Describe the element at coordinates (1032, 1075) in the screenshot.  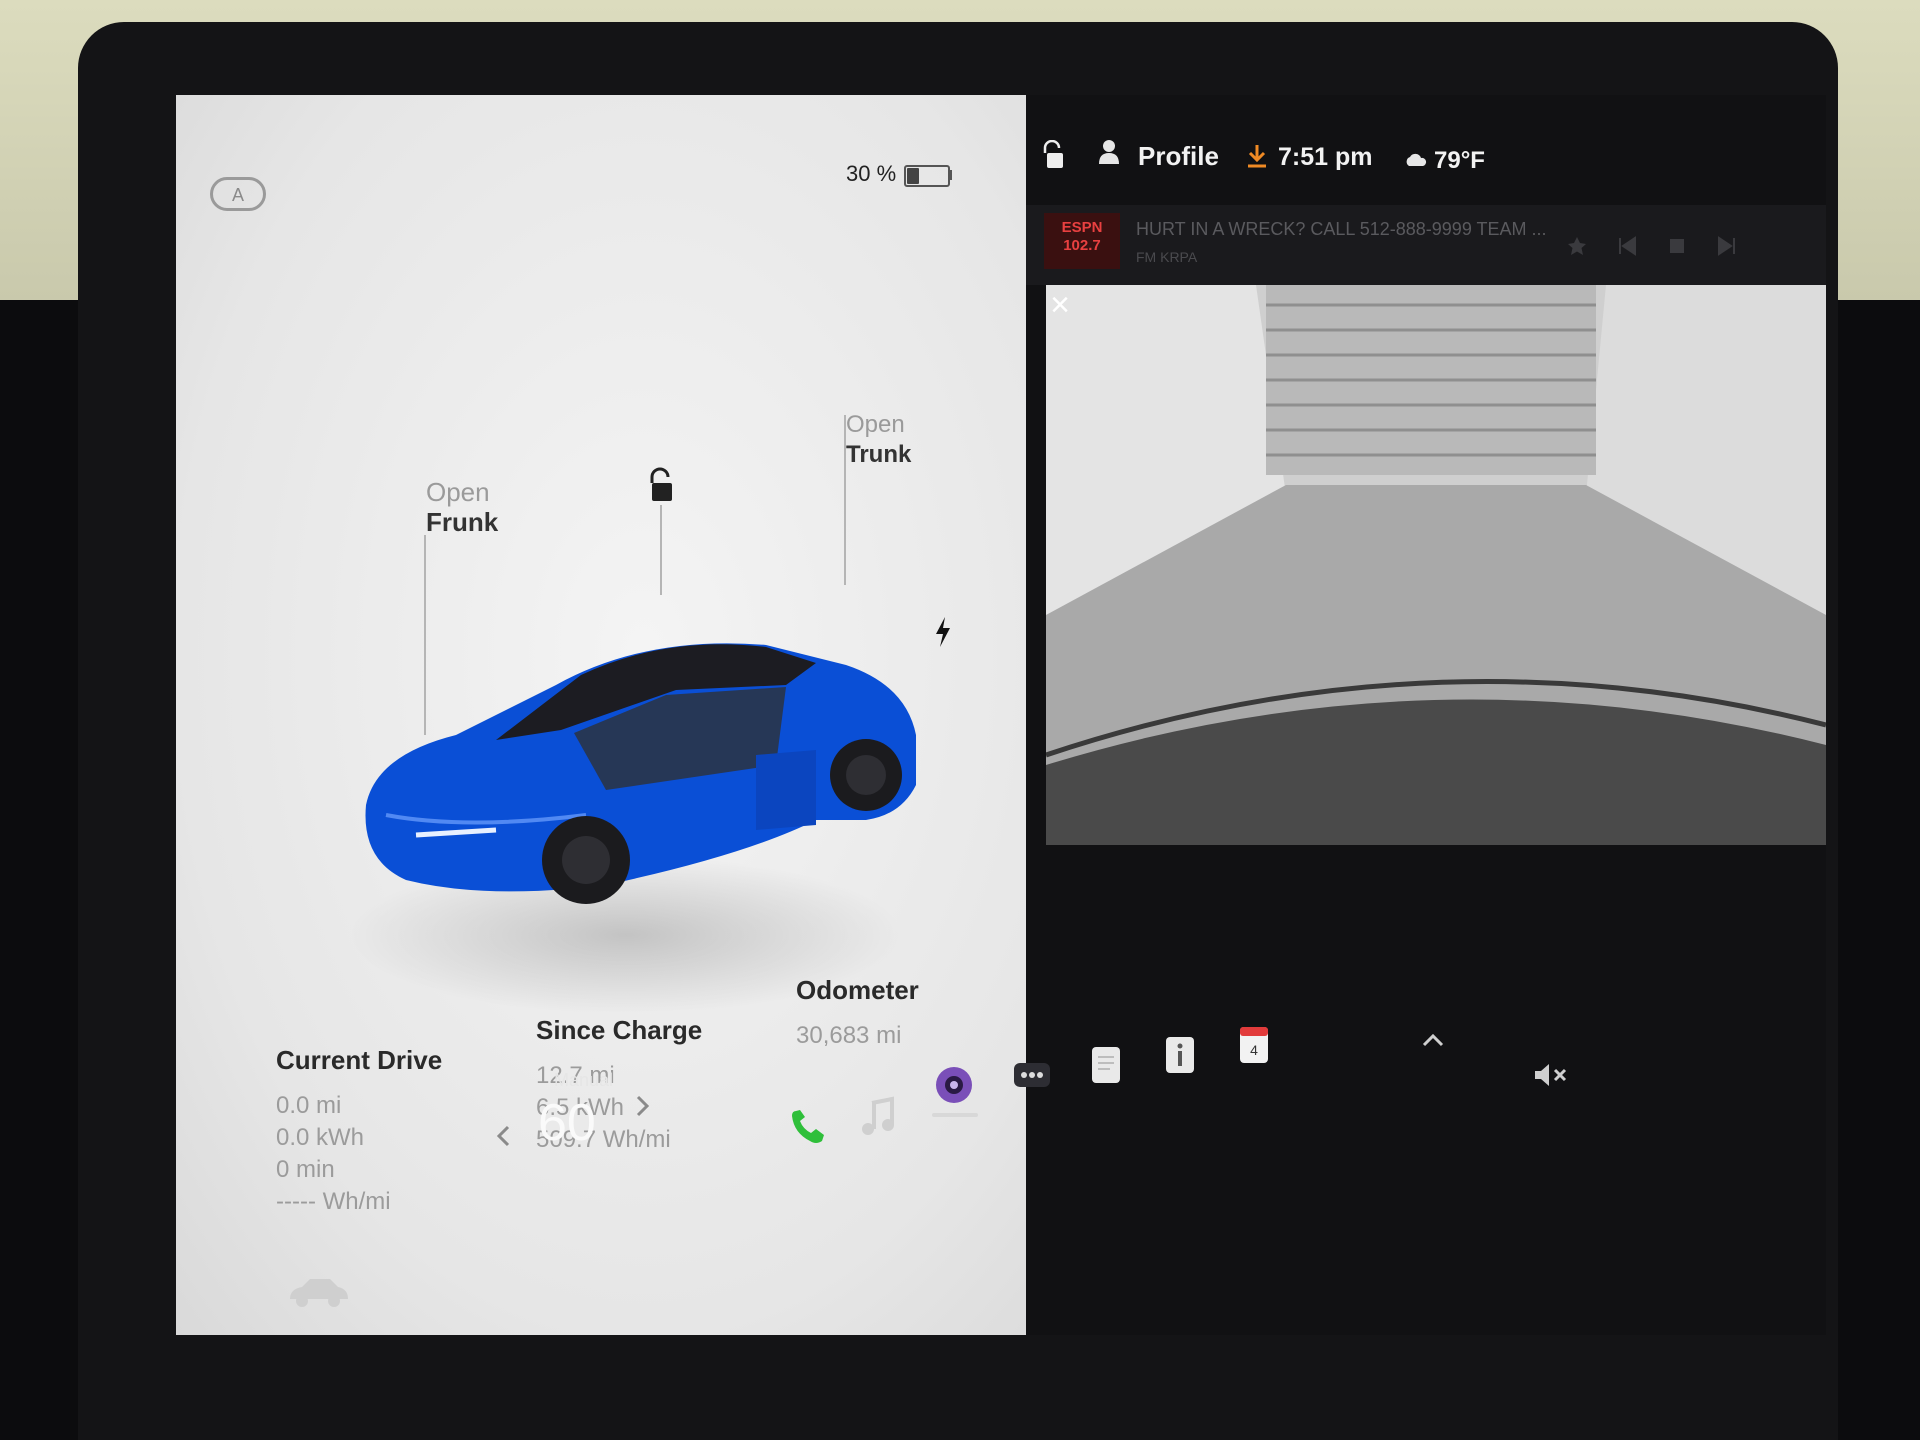
I see `more-icon` at that location.